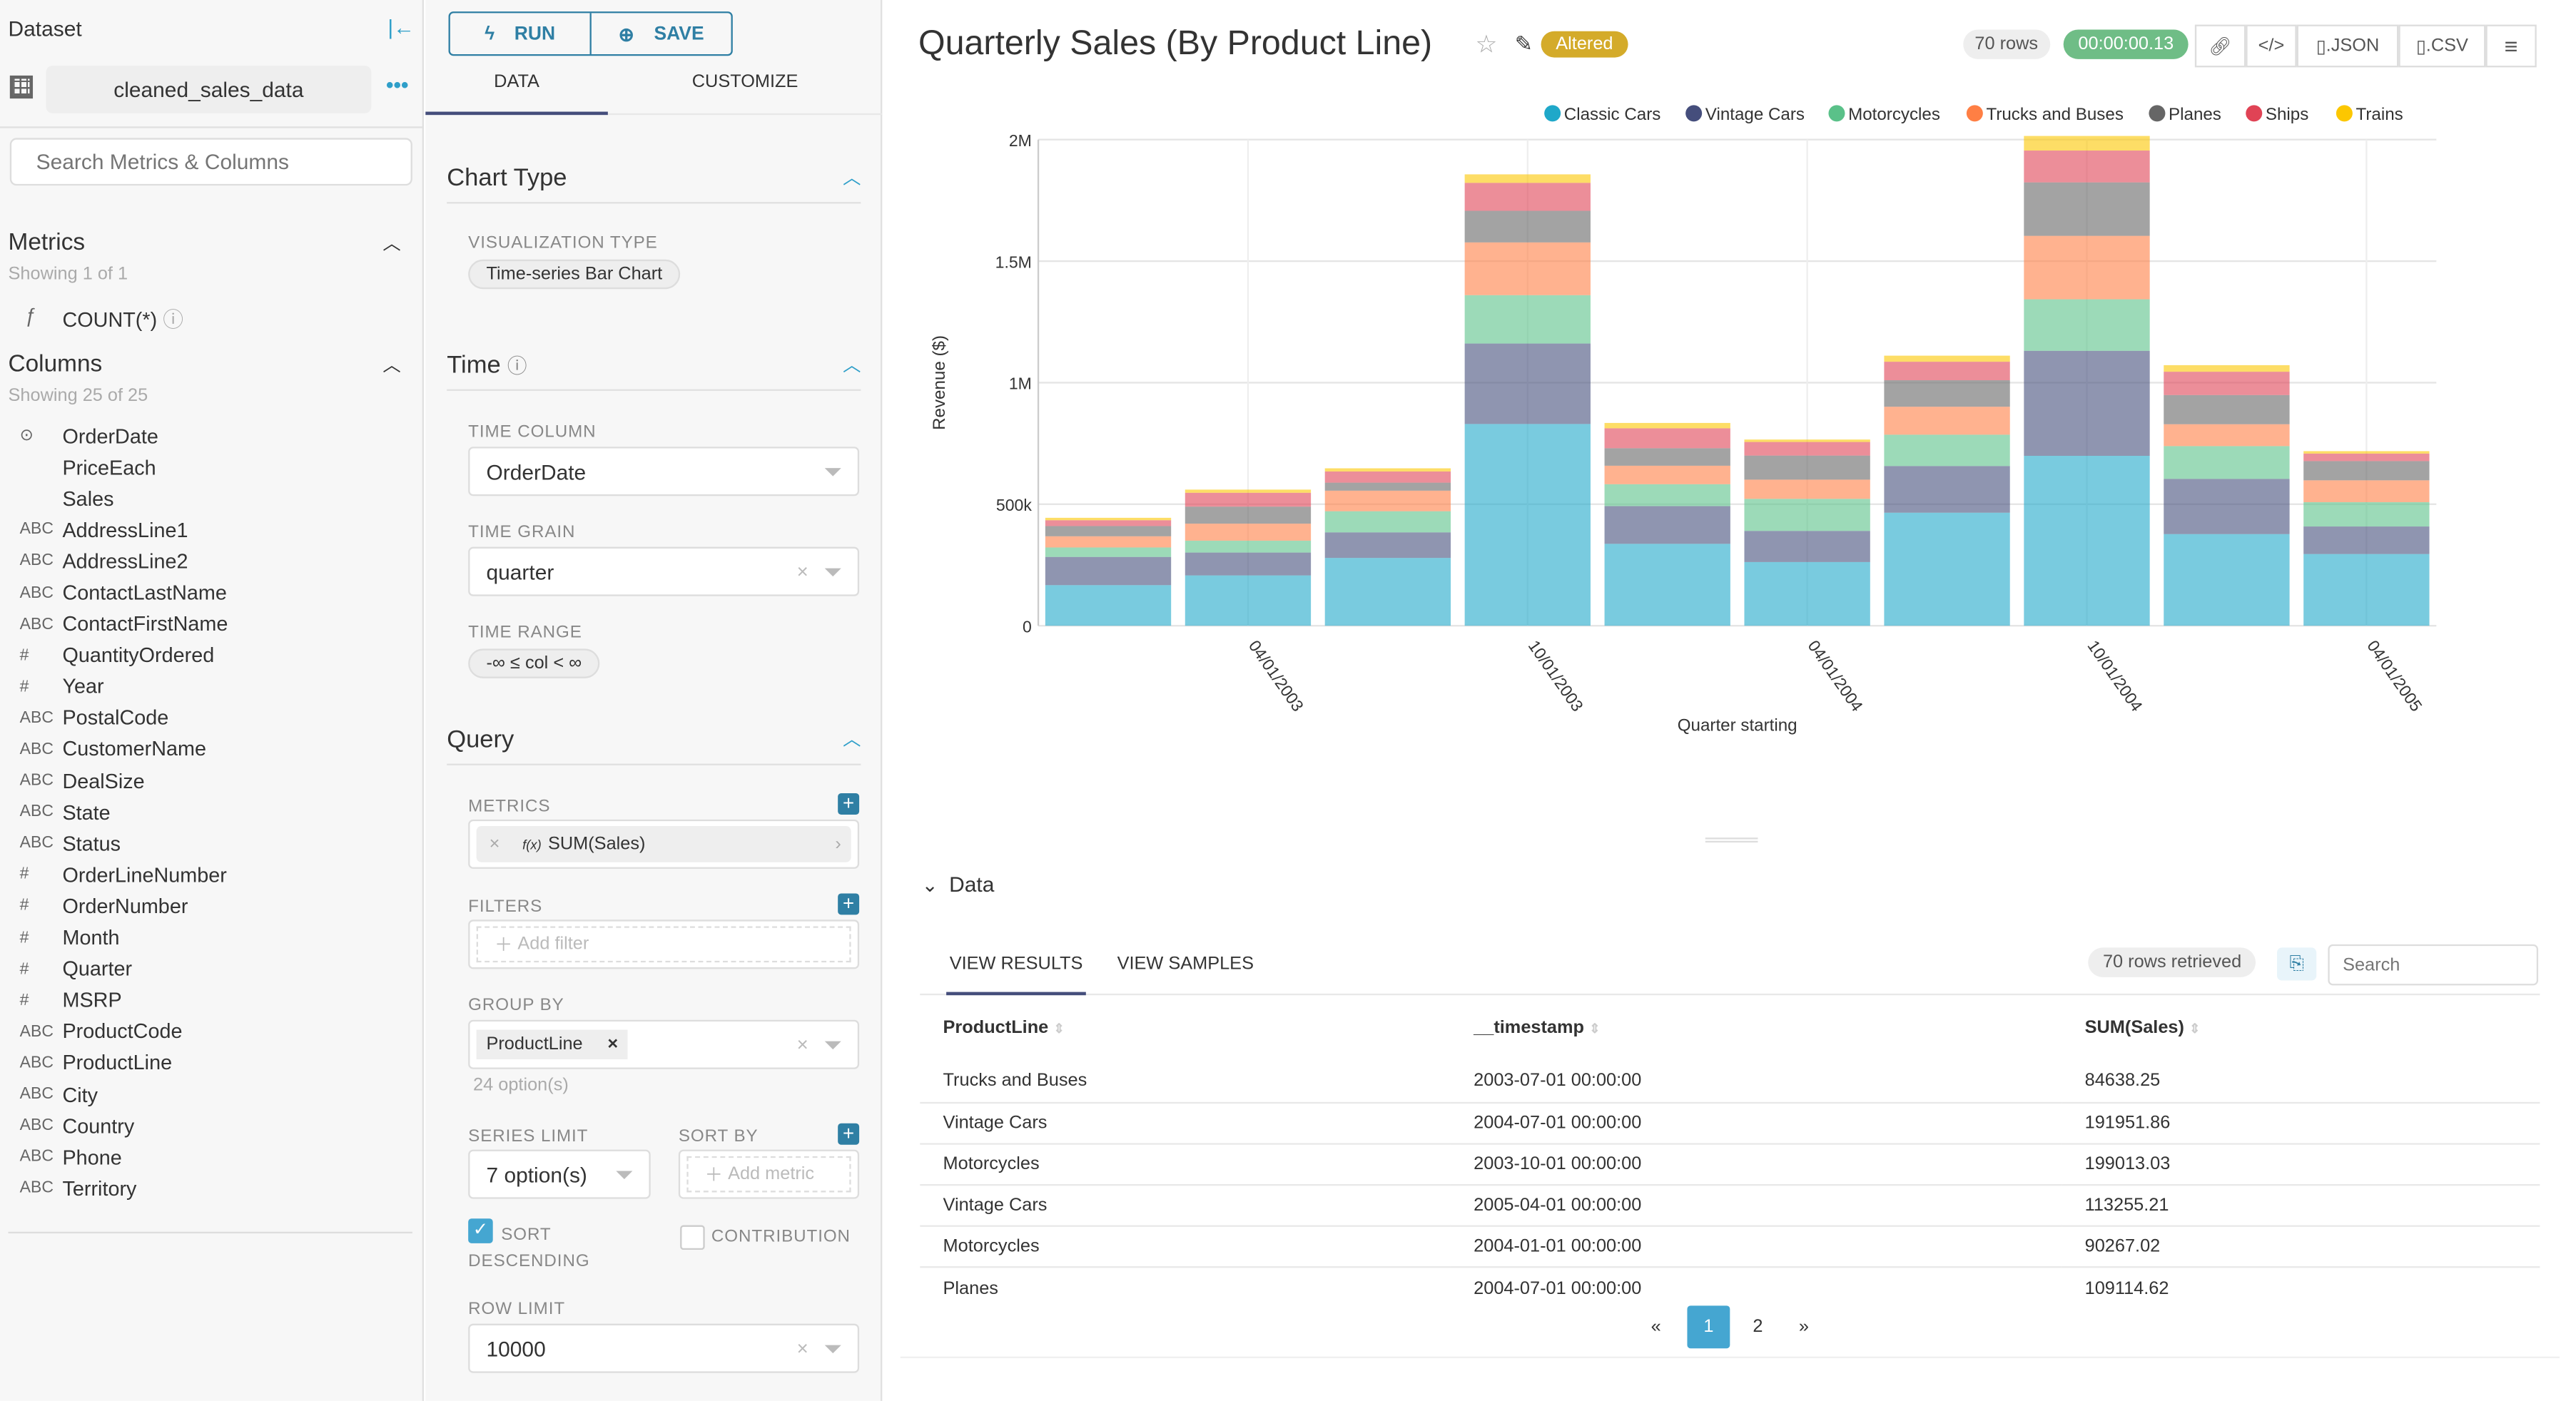 This screenshot has width=2576, height=1401. I want to click on column-item: ABC PostalCode, so click(206, 718).